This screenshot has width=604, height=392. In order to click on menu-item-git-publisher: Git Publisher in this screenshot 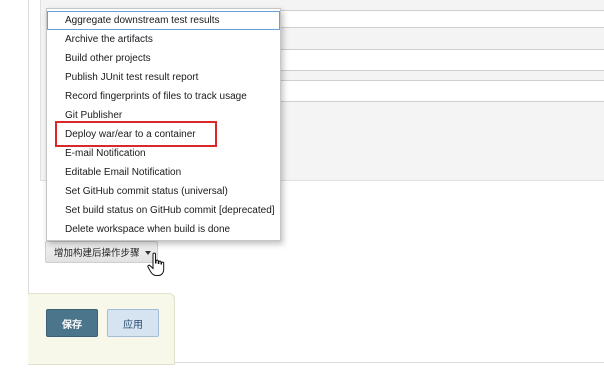, I will do `click(163, 115)`.